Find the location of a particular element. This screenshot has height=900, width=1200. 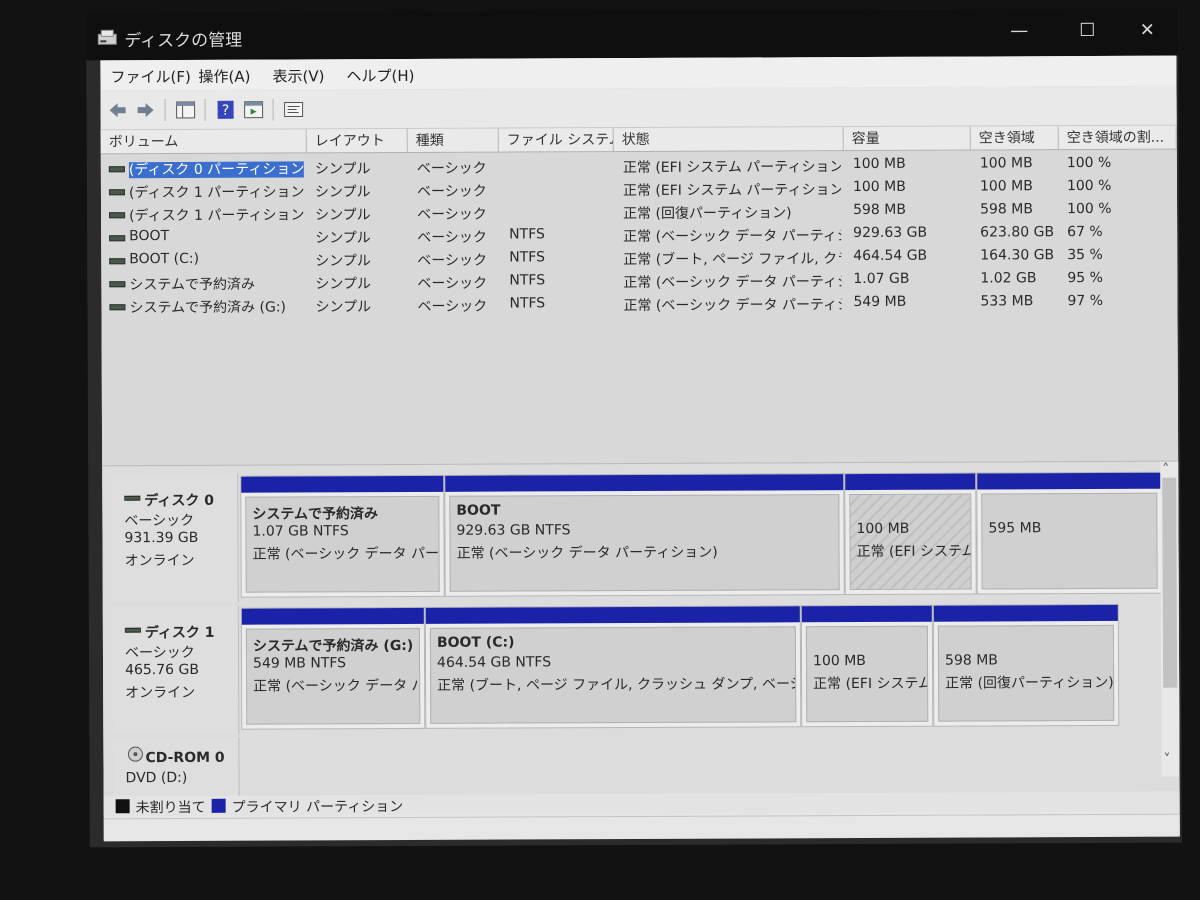

partition-status: 正常 (ベーシック データ パーティ is located at coordinates (346, 554).